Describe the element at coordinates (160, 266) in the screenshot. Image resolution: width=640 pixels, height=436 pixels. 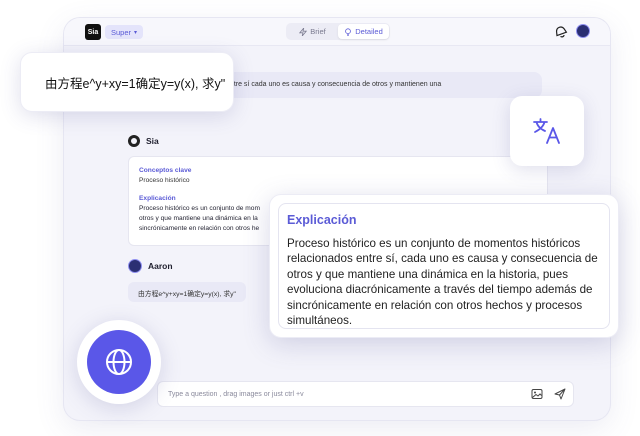
I see `user-name: Aaron` at that location.